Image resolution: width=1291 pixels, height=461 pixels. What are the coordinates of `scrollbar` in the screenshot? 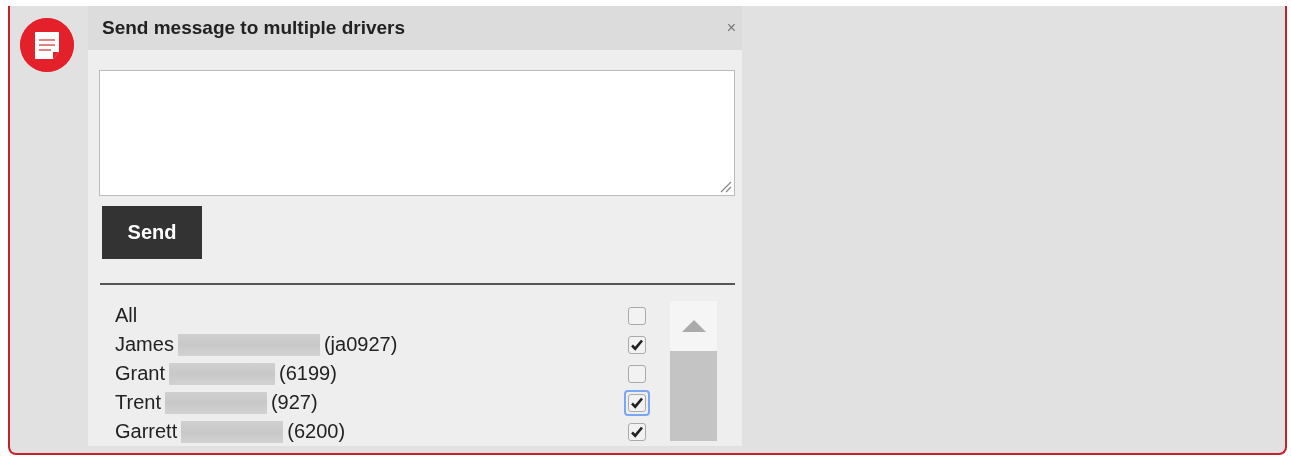 It's located at (693, 371).